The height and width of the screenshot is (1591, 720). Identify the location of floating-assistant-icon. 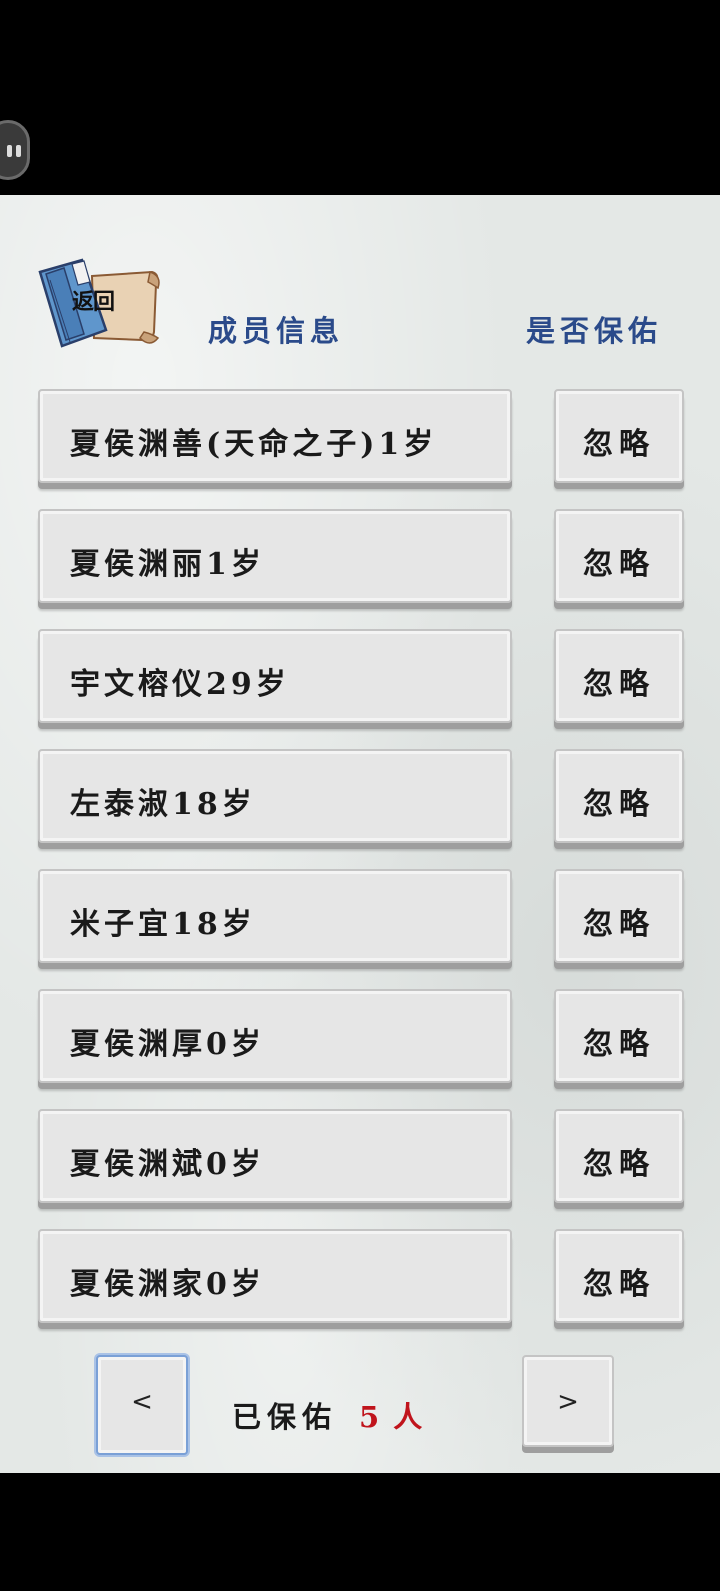
(15, 150).